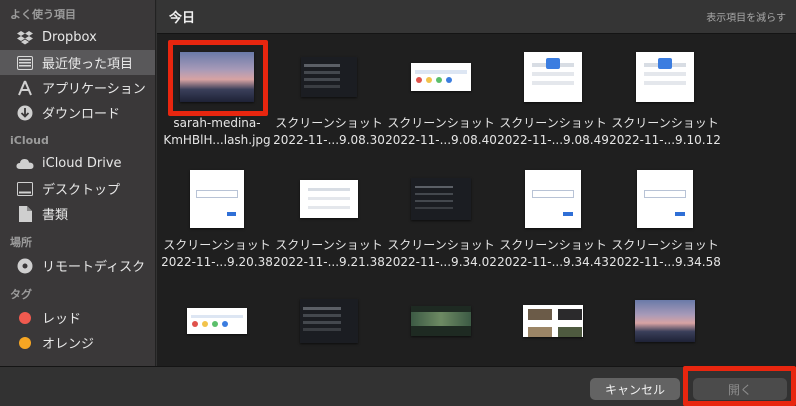 This screenshot has width=796, height=406. What do you see at coordinates (740, 389) in the screenshot?
I see `open-button: 開く` at bounding box center [740, 389].